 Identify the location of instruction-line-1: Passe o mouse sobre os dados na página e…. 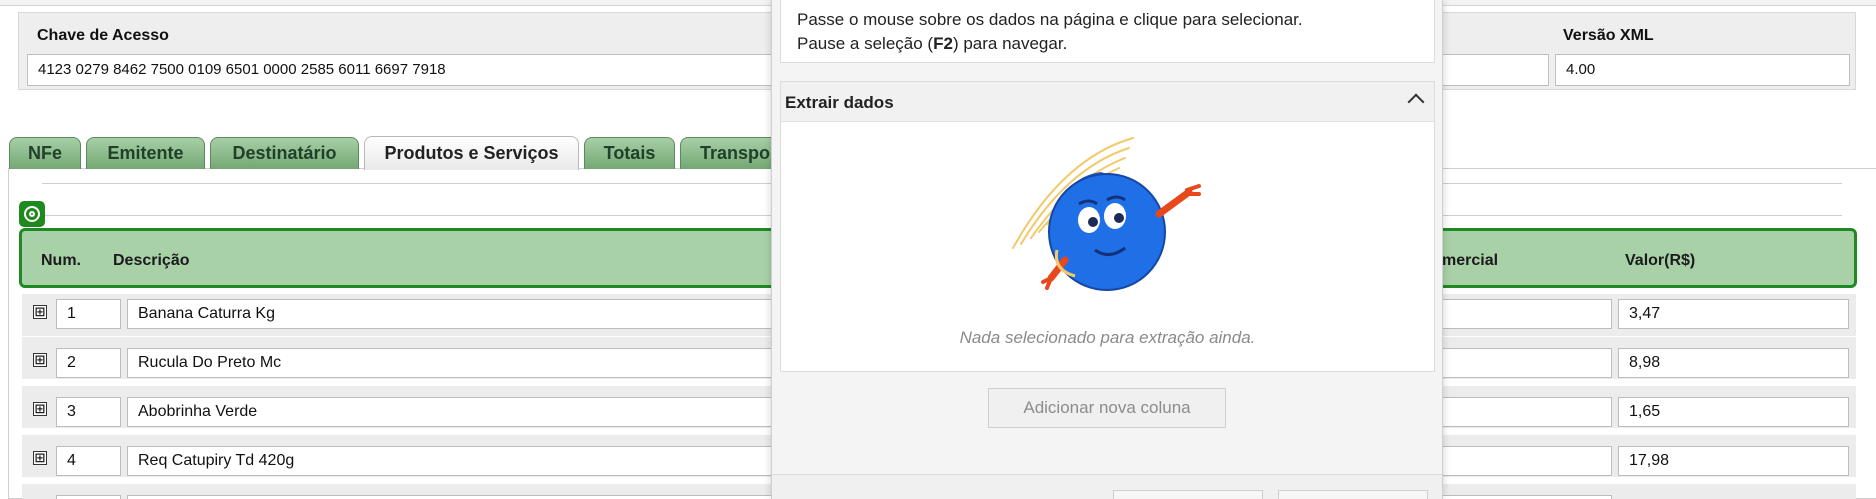
(1050, 19).